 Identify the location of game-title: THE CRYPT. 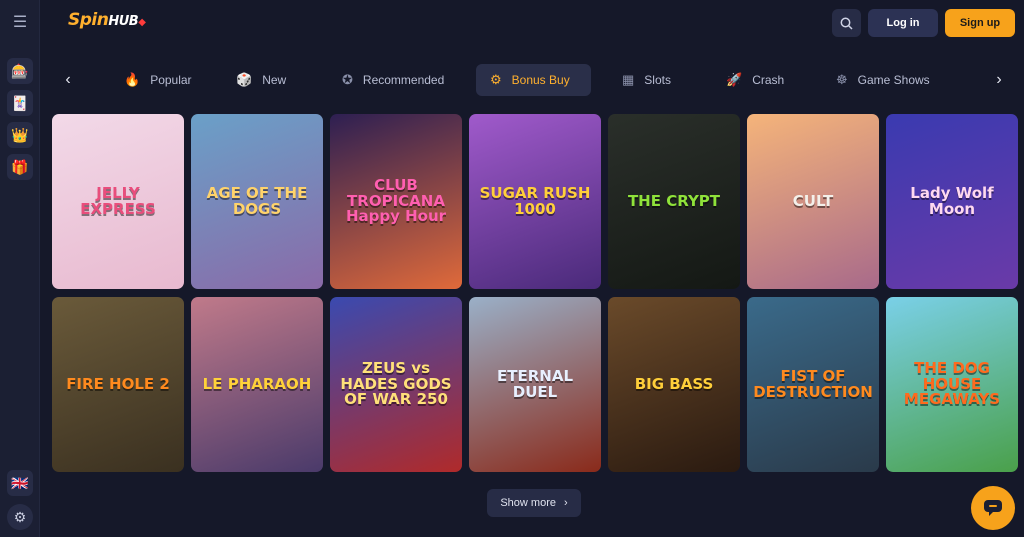
(674, 200).